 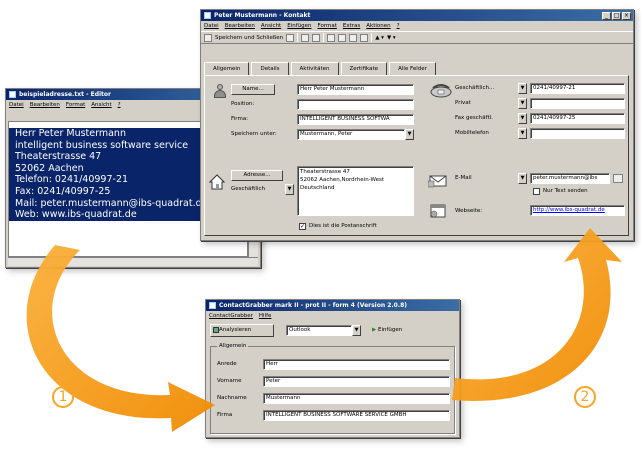 I want to click on step-1-callout: 1, so click(x=63, y=397).